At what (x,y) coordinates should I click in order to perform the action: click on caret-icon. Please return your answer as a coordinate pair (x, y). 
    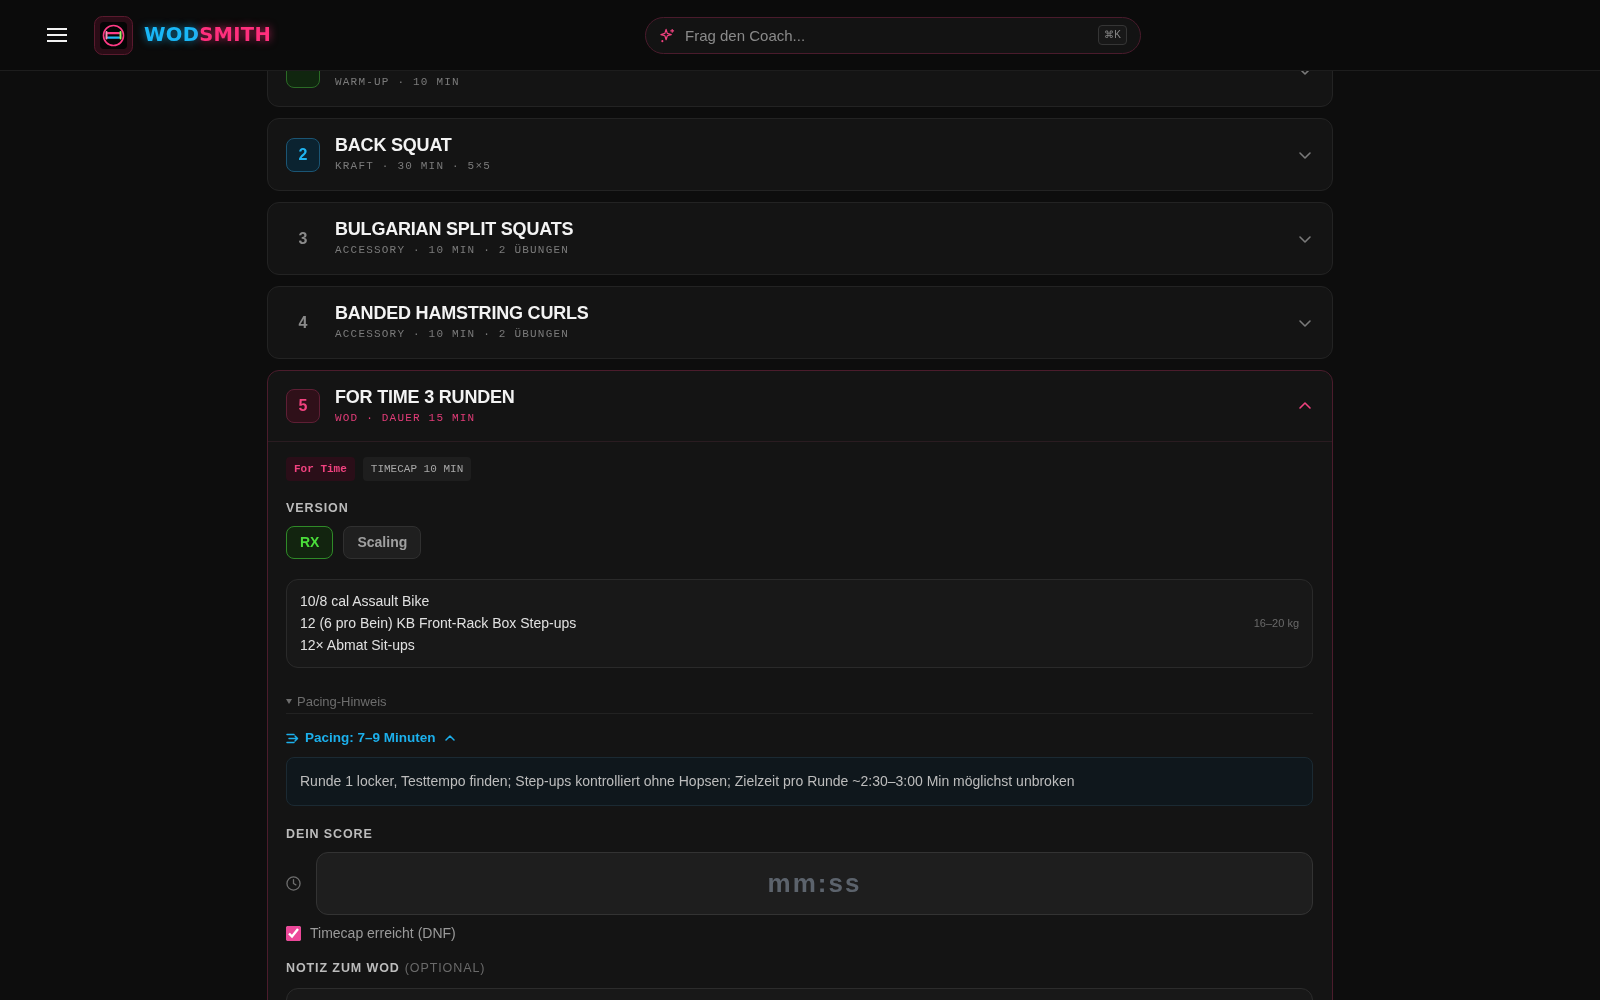
    Looking at the image, I should click on (289, 701).